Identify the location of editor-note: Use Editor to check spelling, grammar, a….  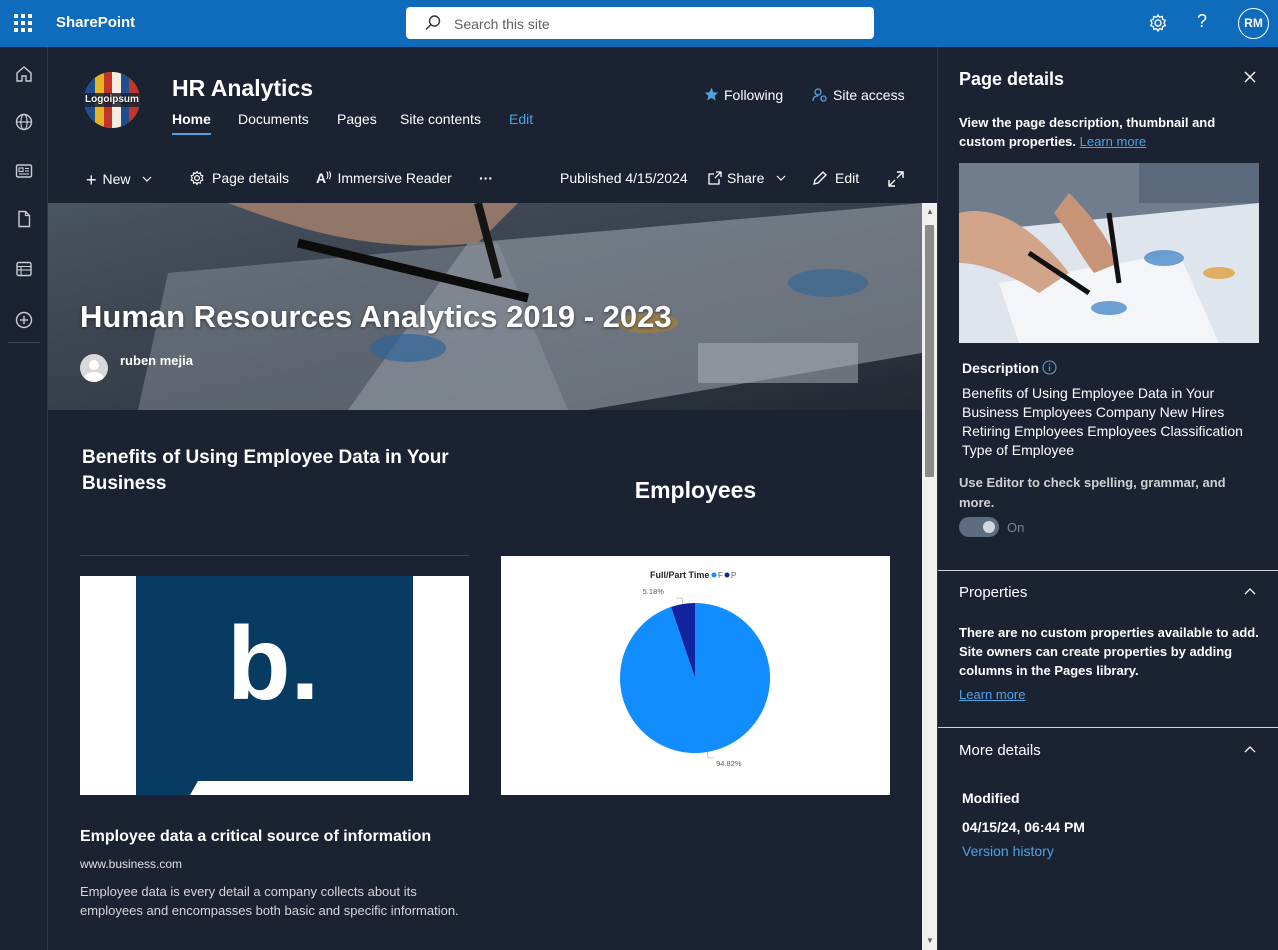
(1092, 492).